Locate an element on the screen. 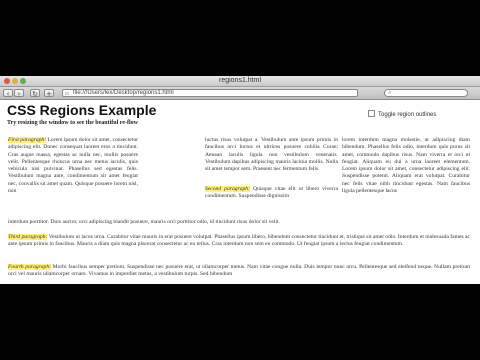 This screenshot has height=360, width=480. search-field: ⌕ is located at coordinates (426, 93).